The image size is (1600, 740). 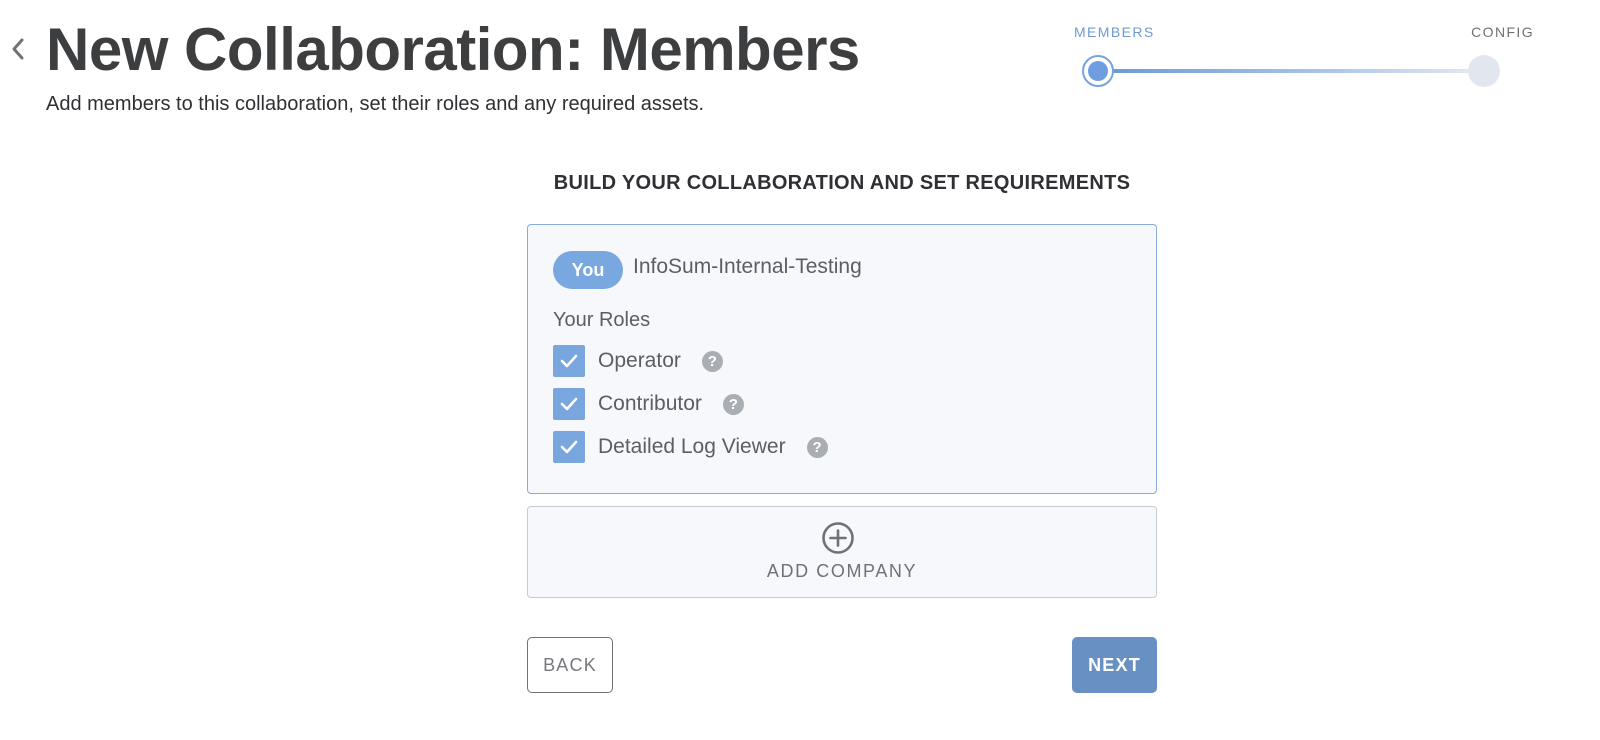 I want to click on progress-stepper: MEMBERS CONFIG, so click(x=1306, y=55).